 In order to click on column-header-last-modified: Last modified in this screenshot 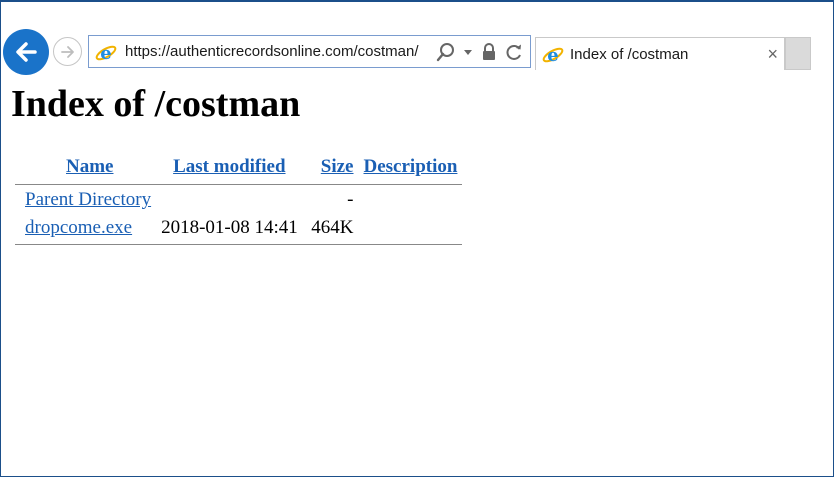, I will do `click(229, 167)`.